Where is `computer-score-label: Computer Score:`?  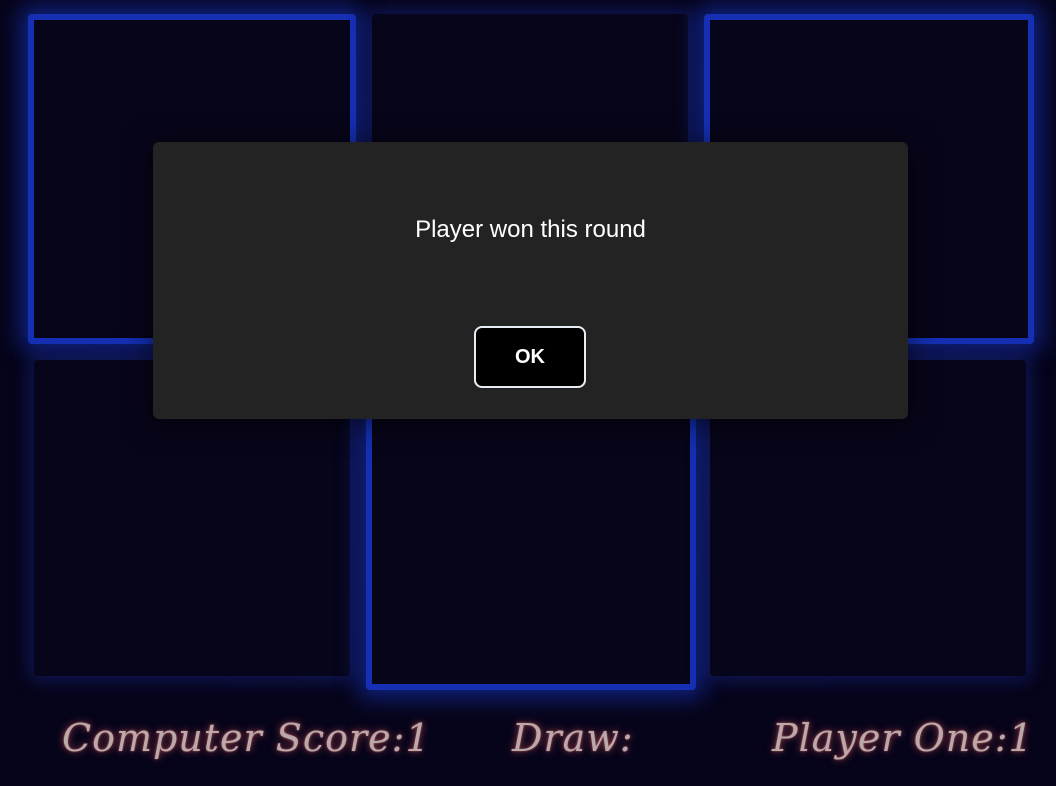
computer-score-label: Computer Score: is located at coordinates (234, 738).